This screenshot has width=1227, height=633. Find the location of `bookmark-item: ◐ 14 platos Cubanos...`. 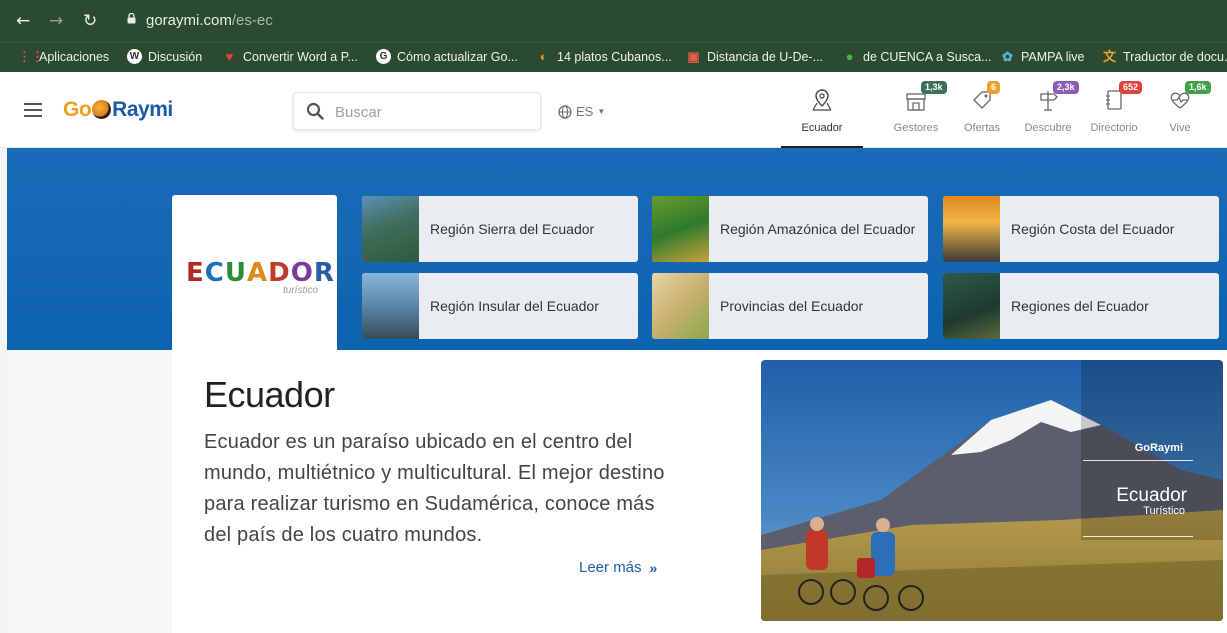

bookmark-item: ◐ 14 platos Cubanos... is located at coordinates (604, 56).